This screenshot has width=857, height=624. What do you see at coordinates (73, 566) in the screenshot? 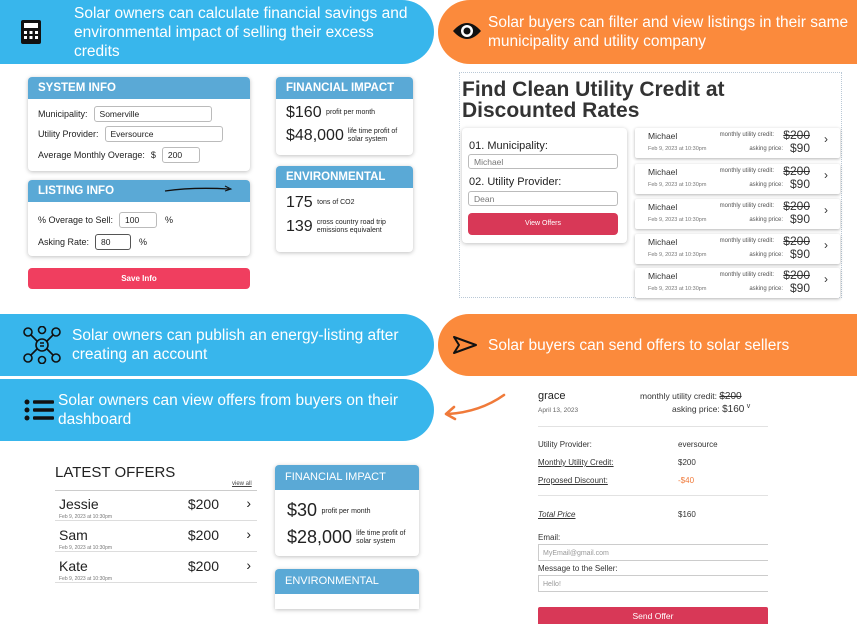
I see `offer-name: Kate` at bounding box center [73, 566].